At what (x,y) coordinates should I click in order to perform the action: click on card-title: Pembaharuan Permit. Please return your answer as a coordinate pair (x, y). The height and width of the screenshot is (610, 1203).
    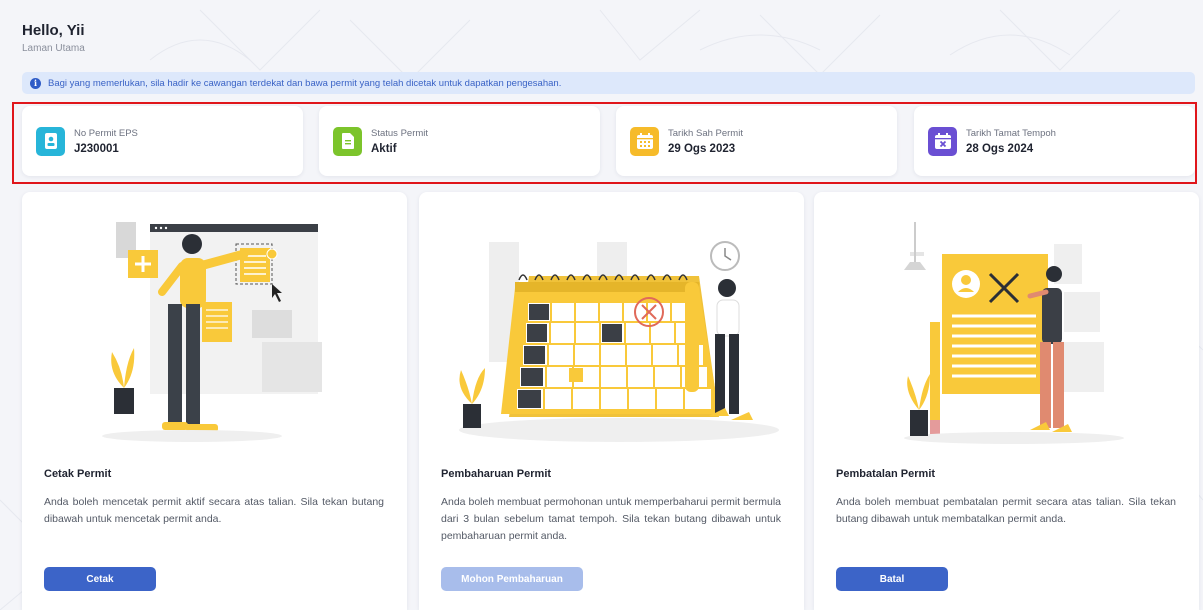
    Looking at the image, I should click on (496, 474).